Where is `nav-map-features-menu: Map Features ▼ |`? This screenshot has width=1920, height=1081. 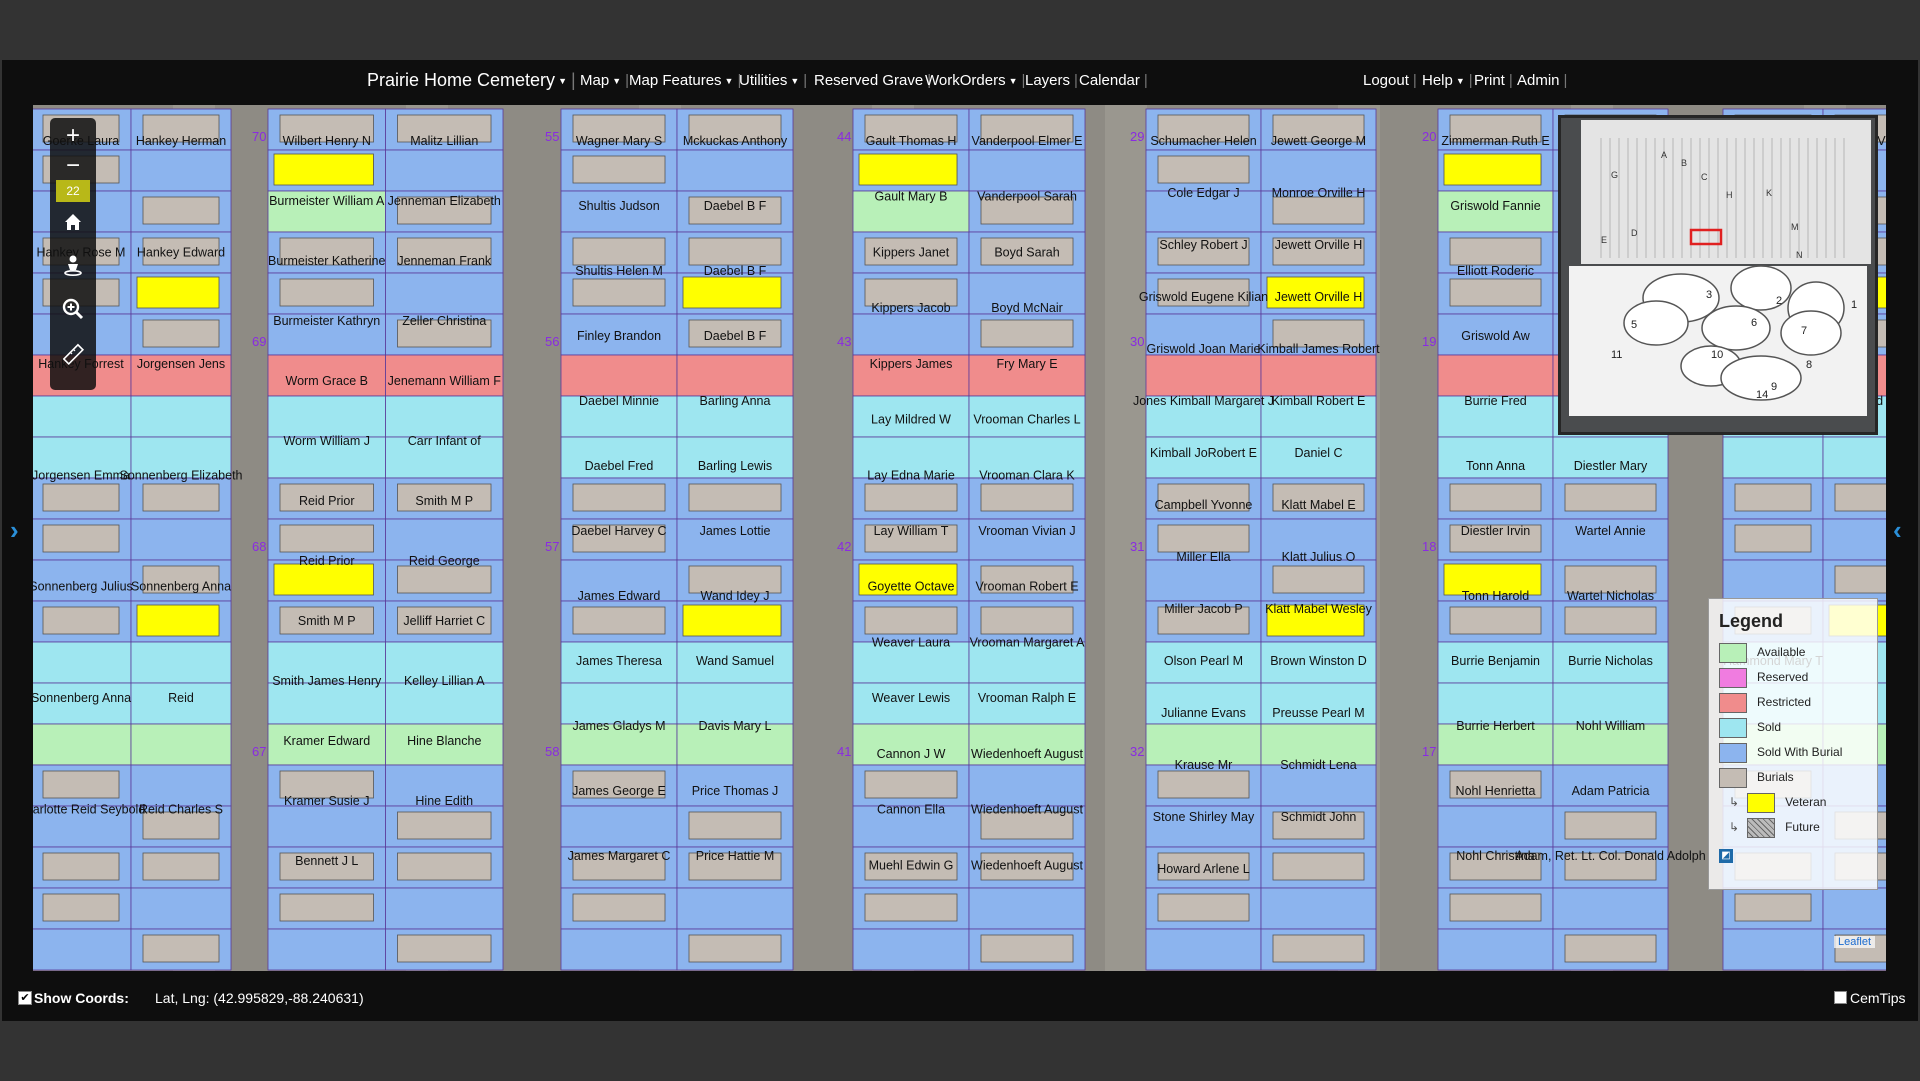 nav-map-features-menu: Map Features ▼ | is located at coordinates (685, 80).